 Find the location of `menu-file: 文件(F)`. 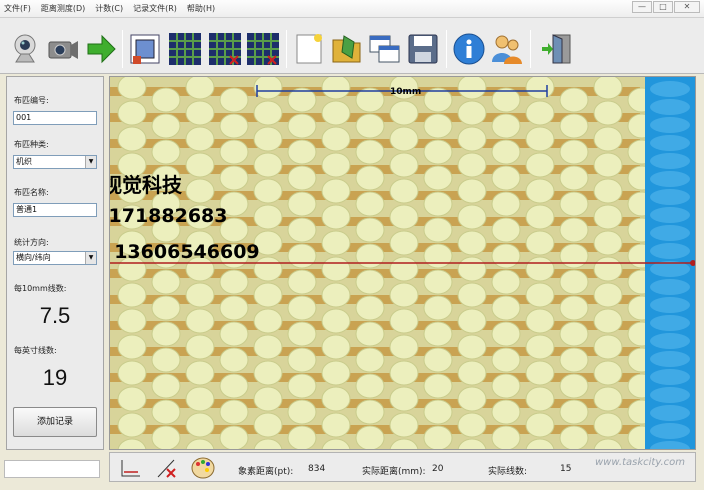

menu-file: 文件(F) is located at coordinates (17, 8).